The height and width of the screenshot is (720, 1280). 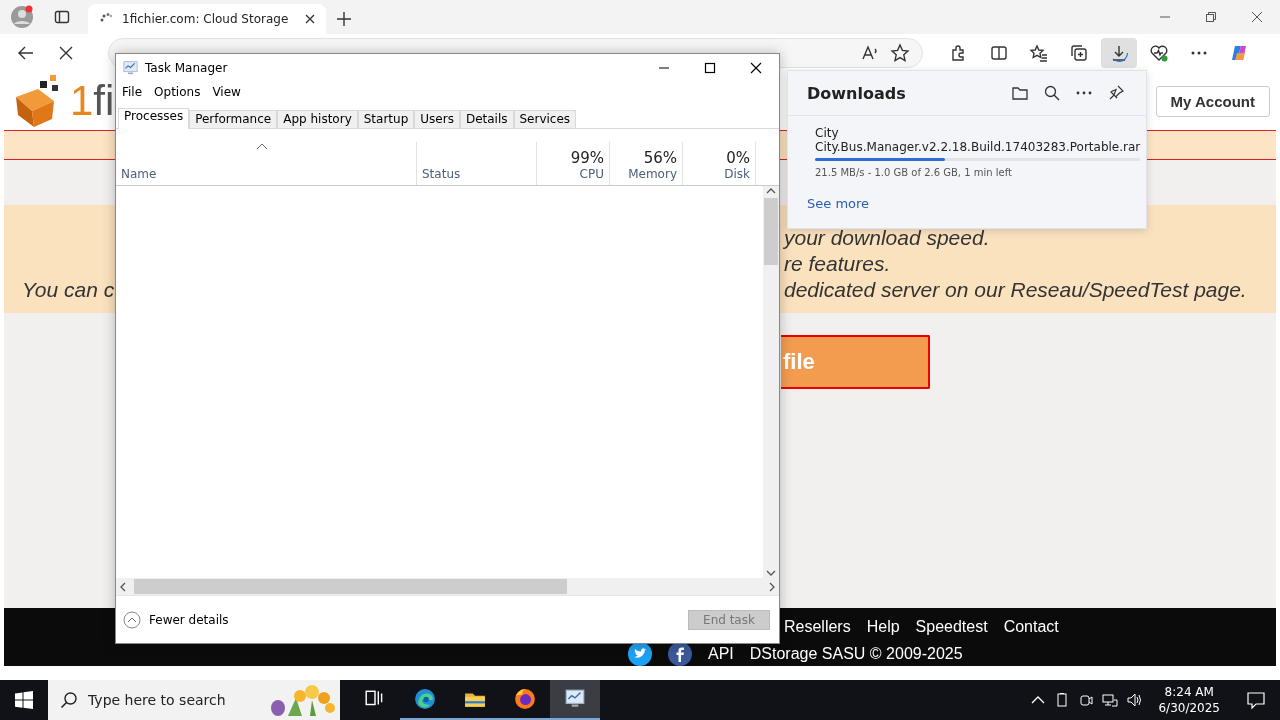 I want to click on pin-icon, so click(x=1116, y=93).